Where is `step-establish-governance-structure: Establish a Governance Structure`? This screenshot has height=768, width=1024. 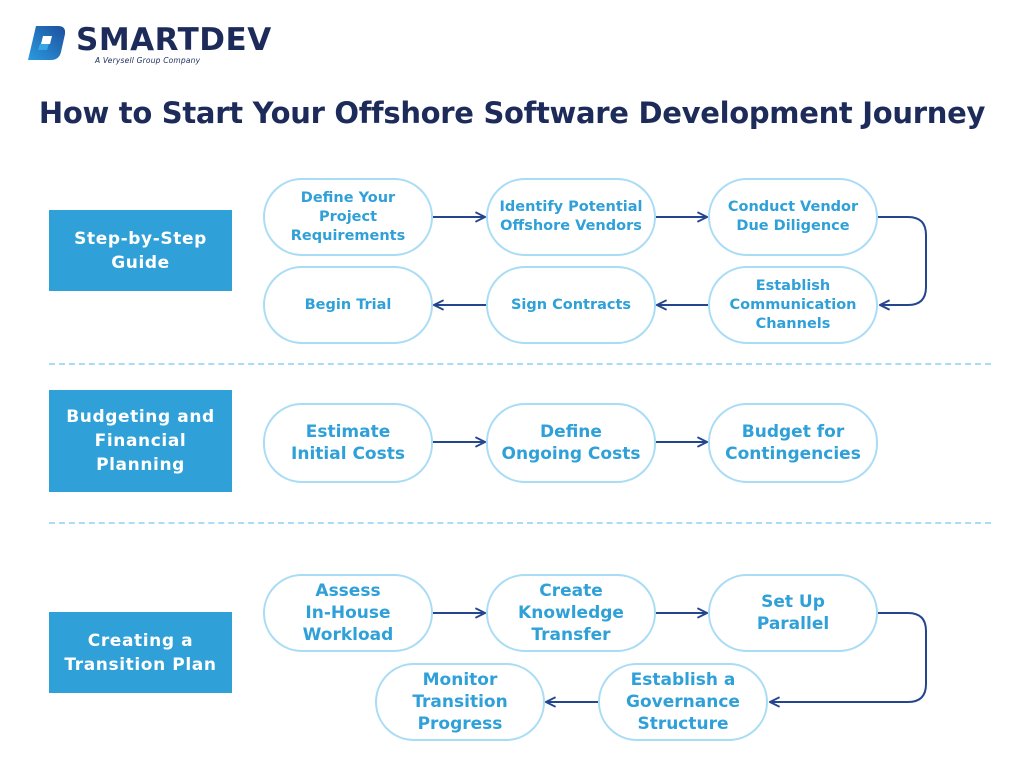
step-establish-governance-structure: Establish a Governance Structure is located at coordinates (683, 702).